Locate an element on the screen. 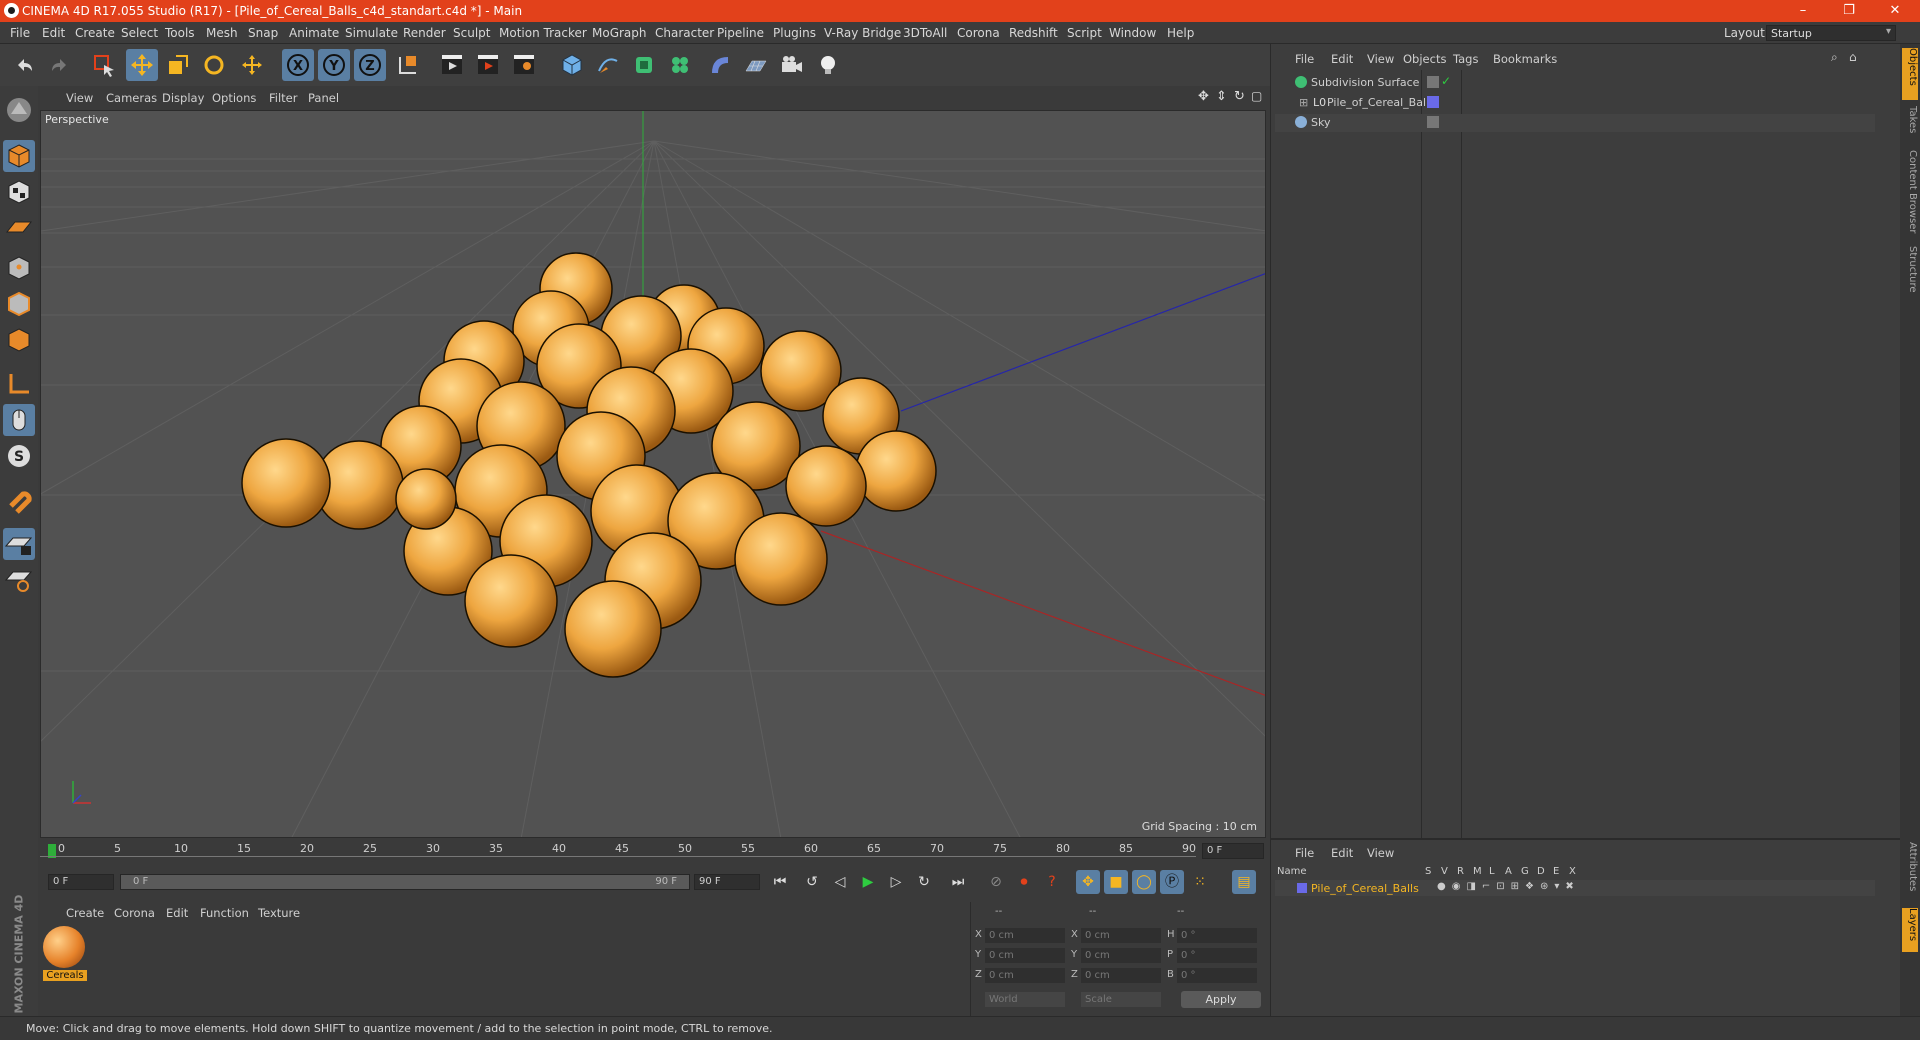  y-axis-lock-icon: Y is located at coordinates (334, 65).